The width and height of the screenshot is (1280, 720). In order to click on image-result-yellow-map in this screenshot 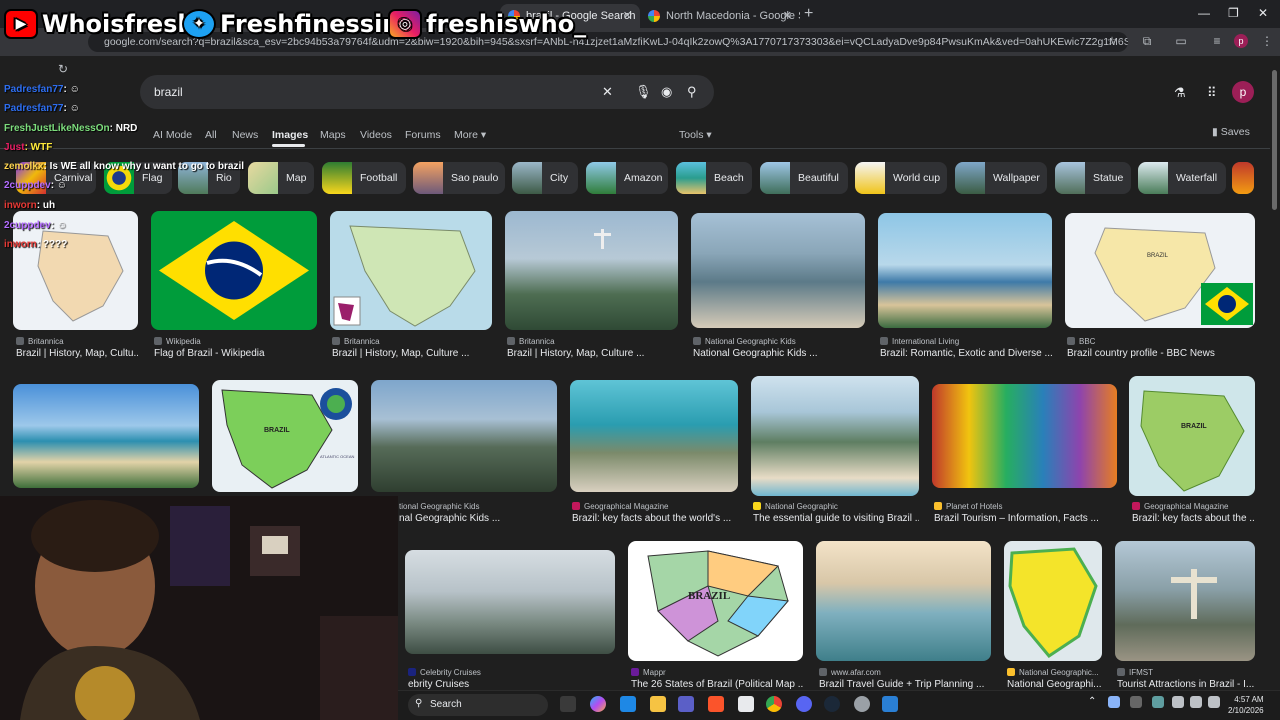, I will do `click(1053, 601)`.